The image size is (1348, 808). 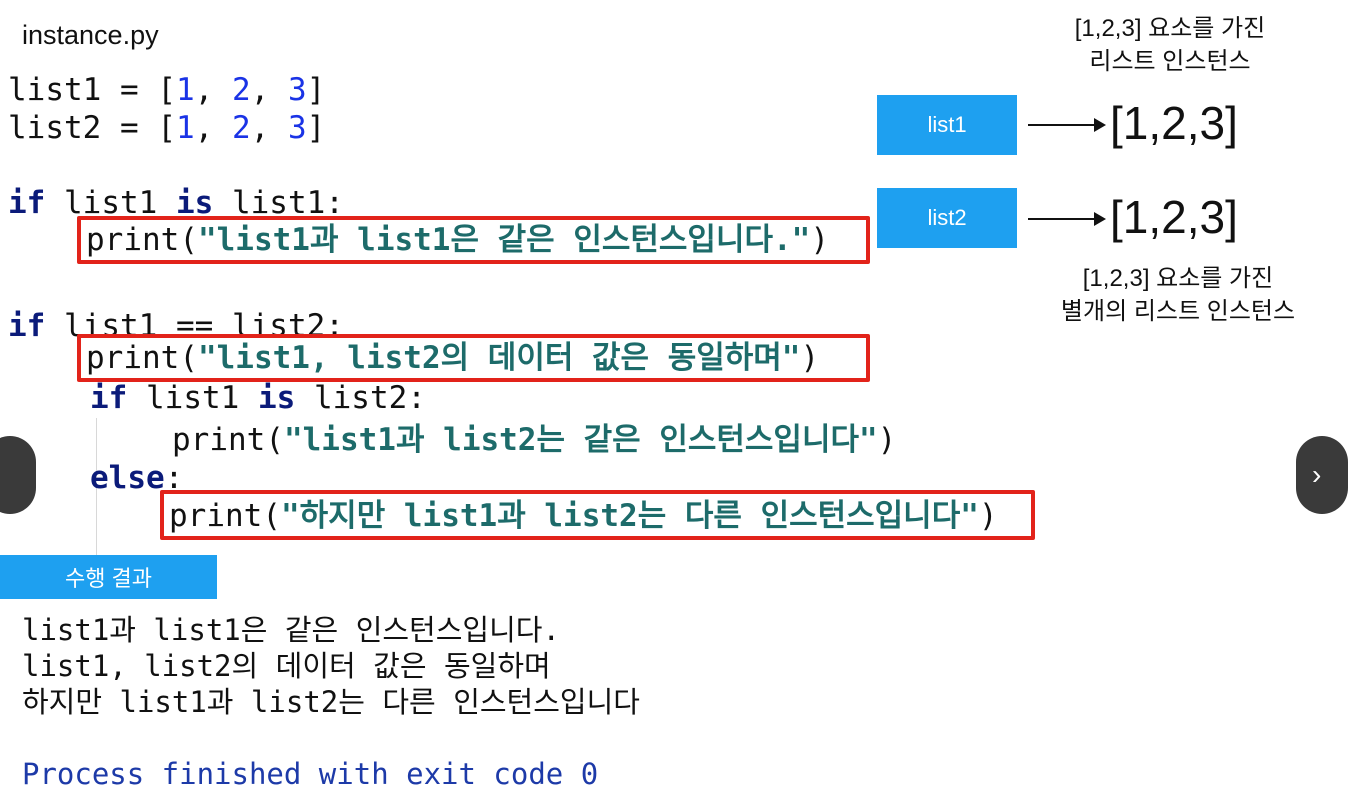 I want to click on list-instance-1: [1,2,3], so click(x=1174, y=123).